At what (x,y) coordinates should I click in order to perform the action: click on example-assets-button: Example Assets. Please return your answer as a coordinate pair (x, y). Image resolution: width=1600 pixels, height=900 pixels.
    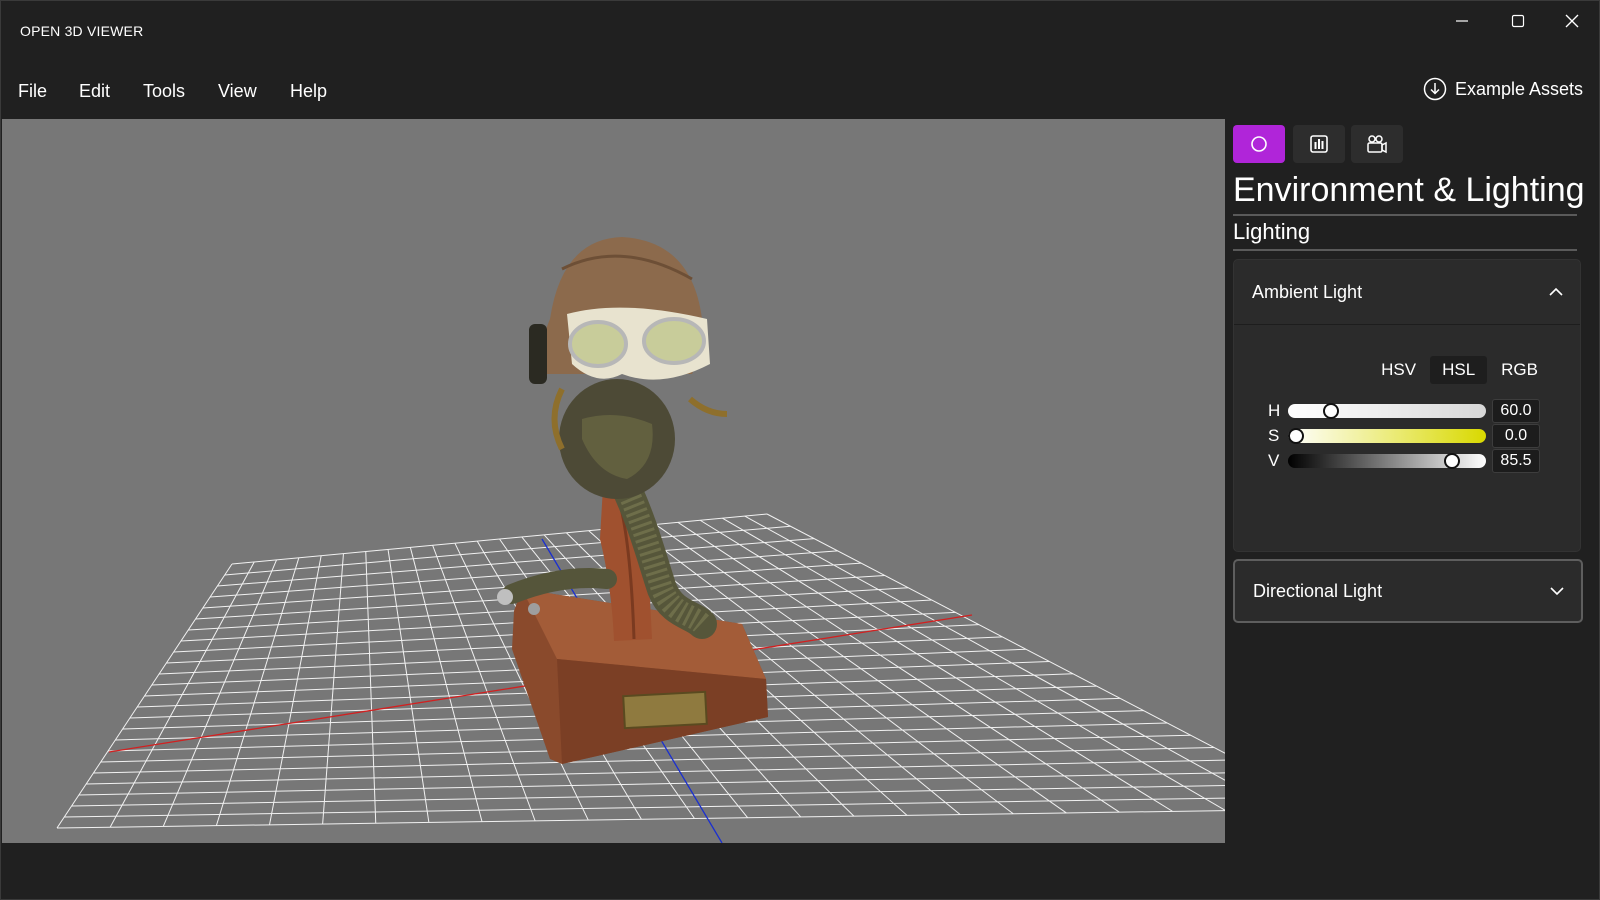
    Looking at the image, I should click on (1503, 89).